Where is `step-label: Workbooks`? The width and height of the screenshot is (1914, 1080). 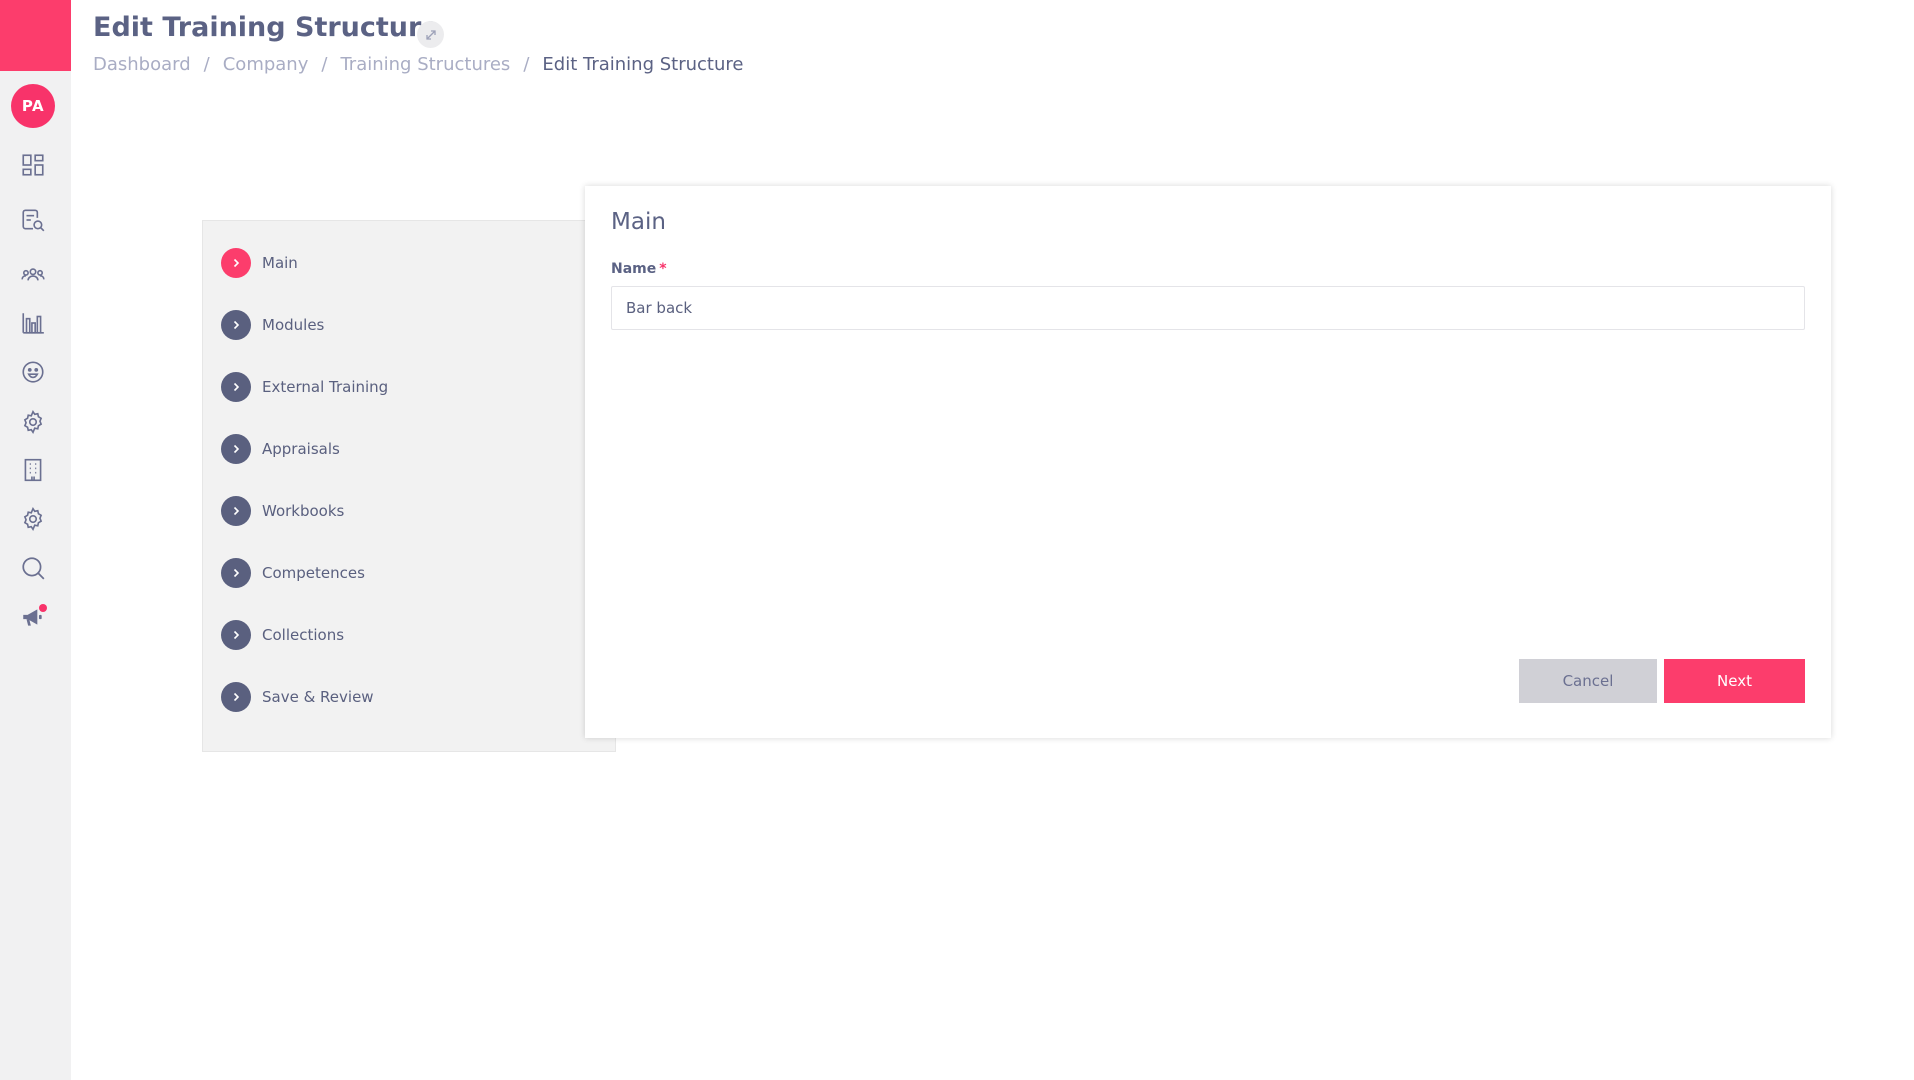
step-label: Workbooks is located at coordinates (303, 511).